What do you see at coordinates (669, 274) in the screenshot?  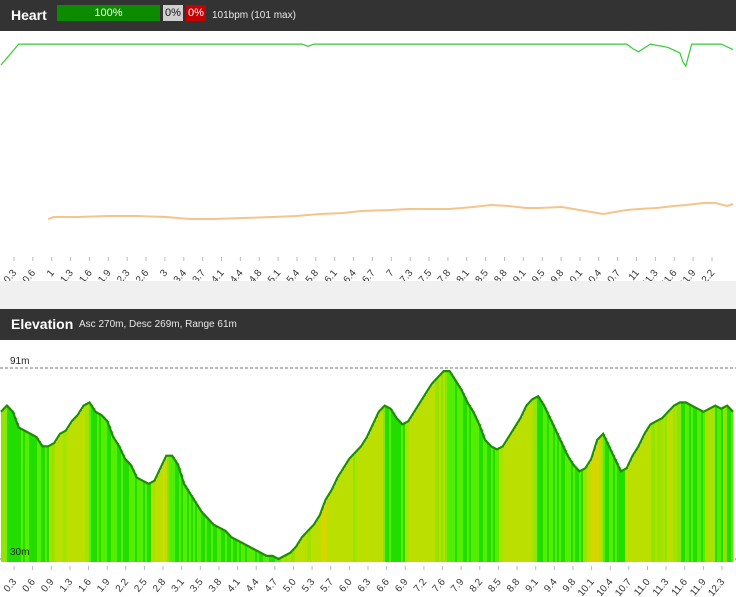 I see `x-tick-label: 11.6` at bounding box center [669, 274].